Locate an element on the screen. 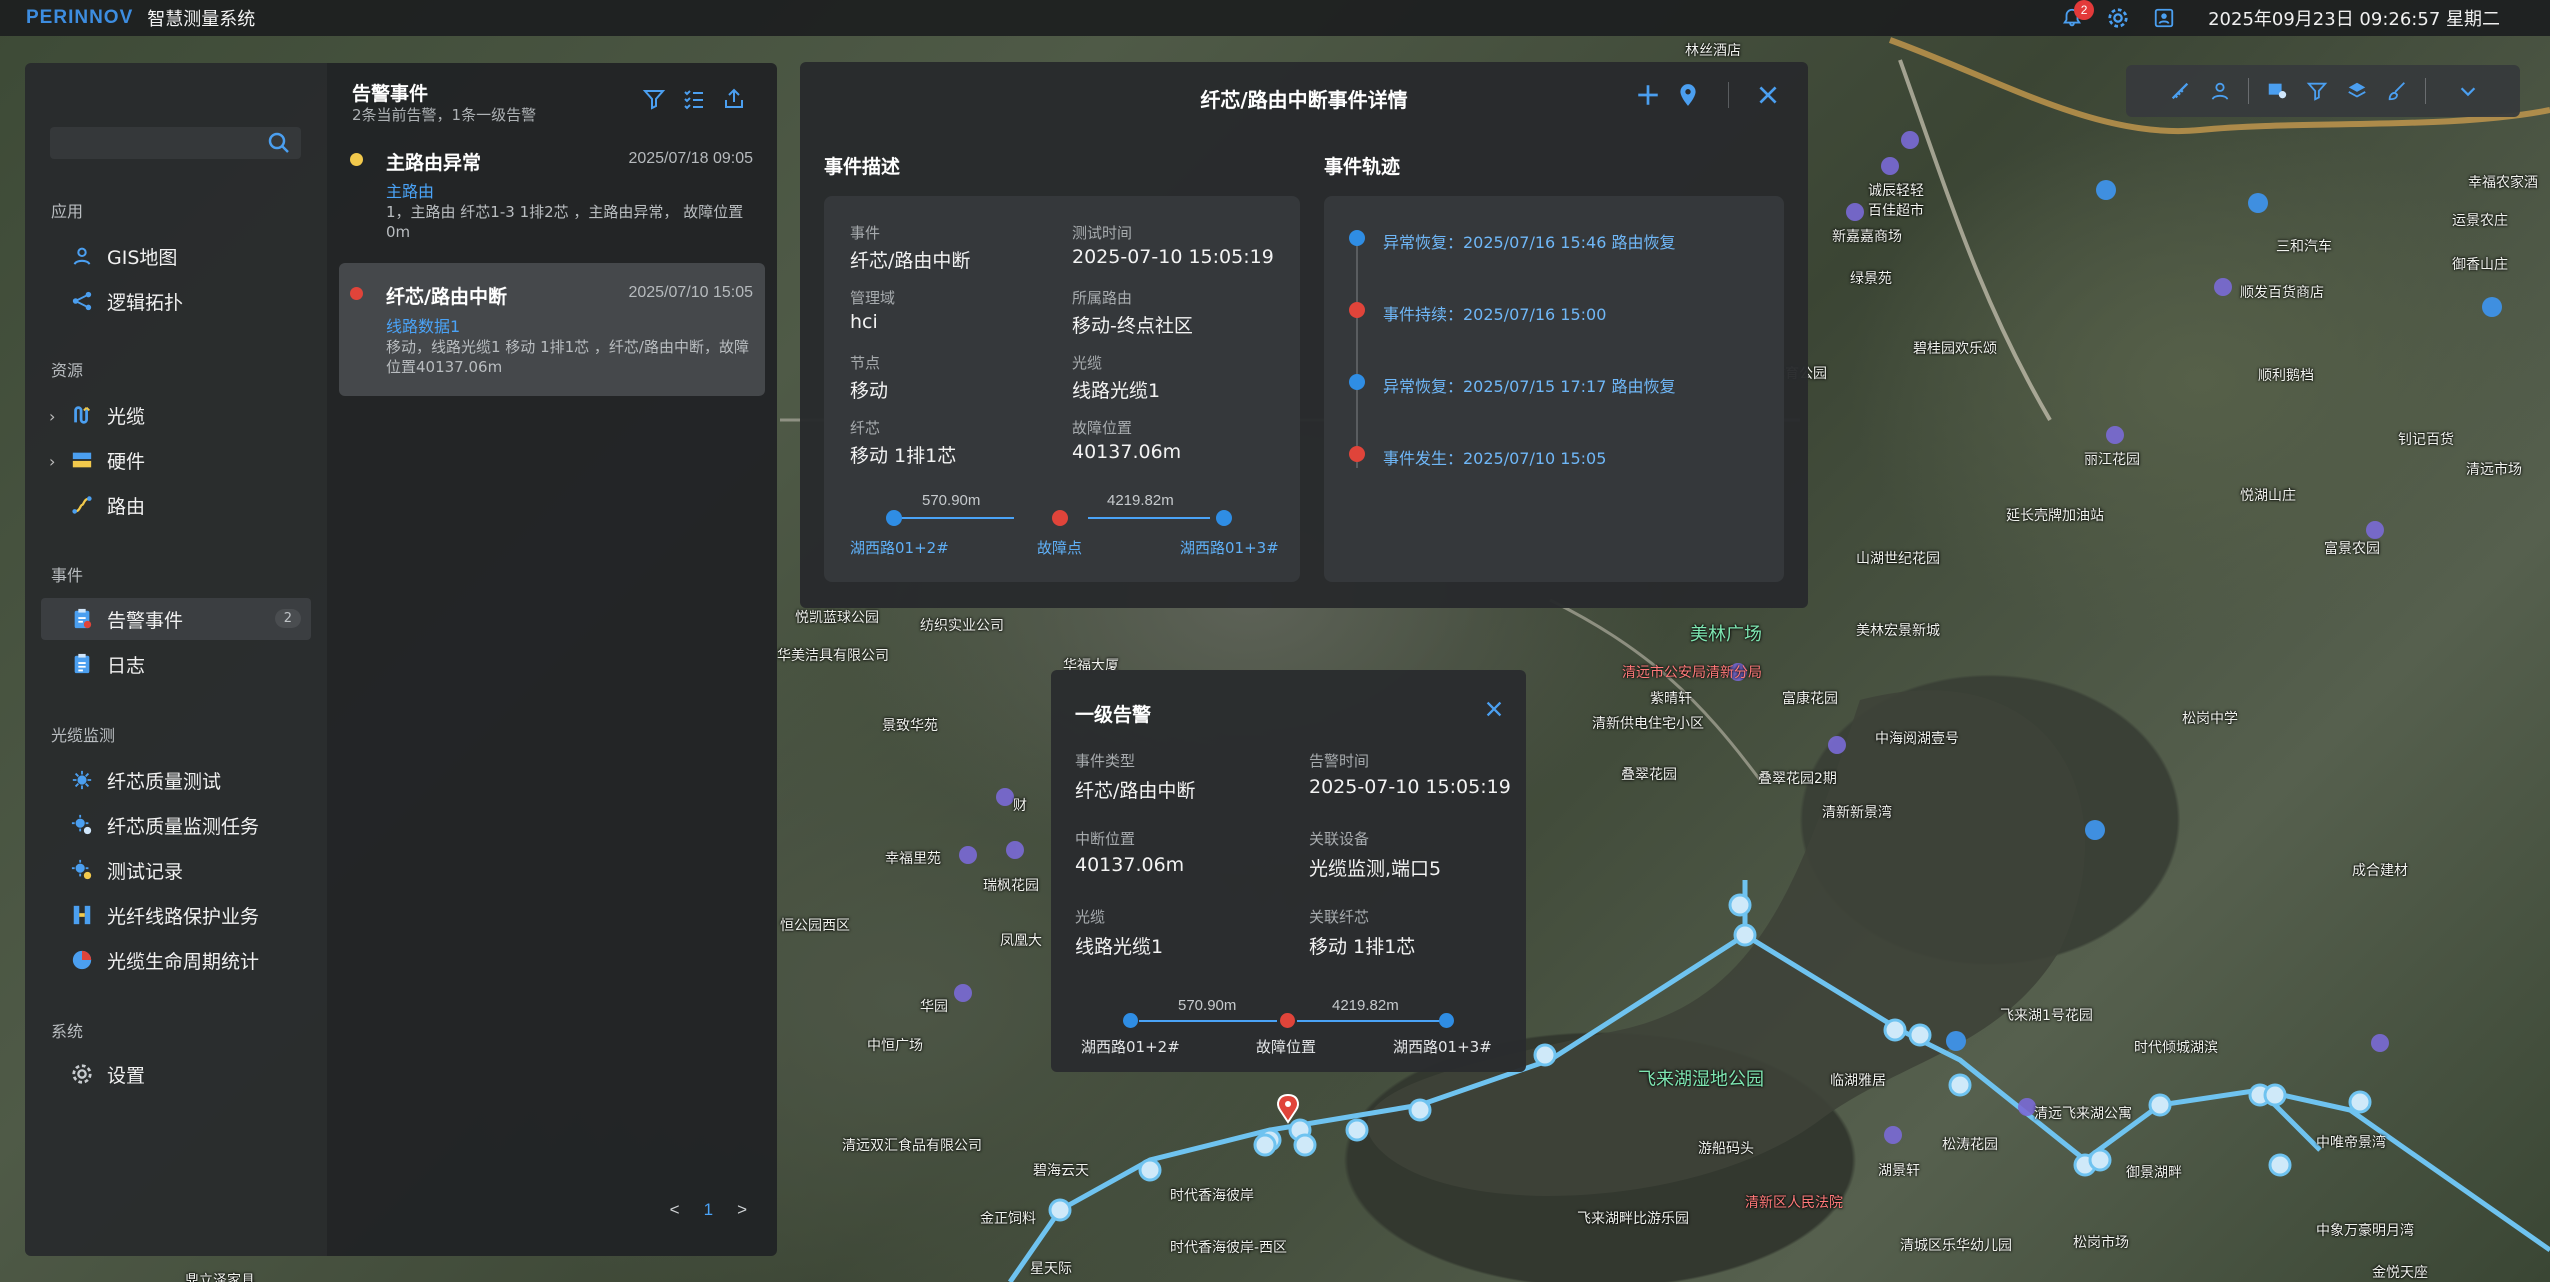 This screenshot has width=2550, height=1282. clipboard-log-icon is located at coordinates (82, 664).